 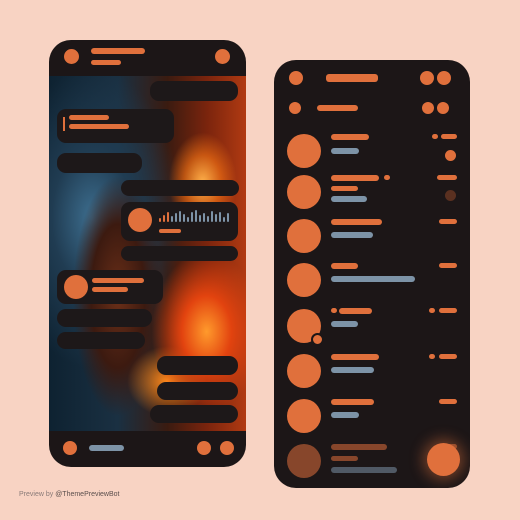 What do you see at coordinates (204, 448) in the screenshot?
I see `emoji-button` at bounding box center [204, 448].